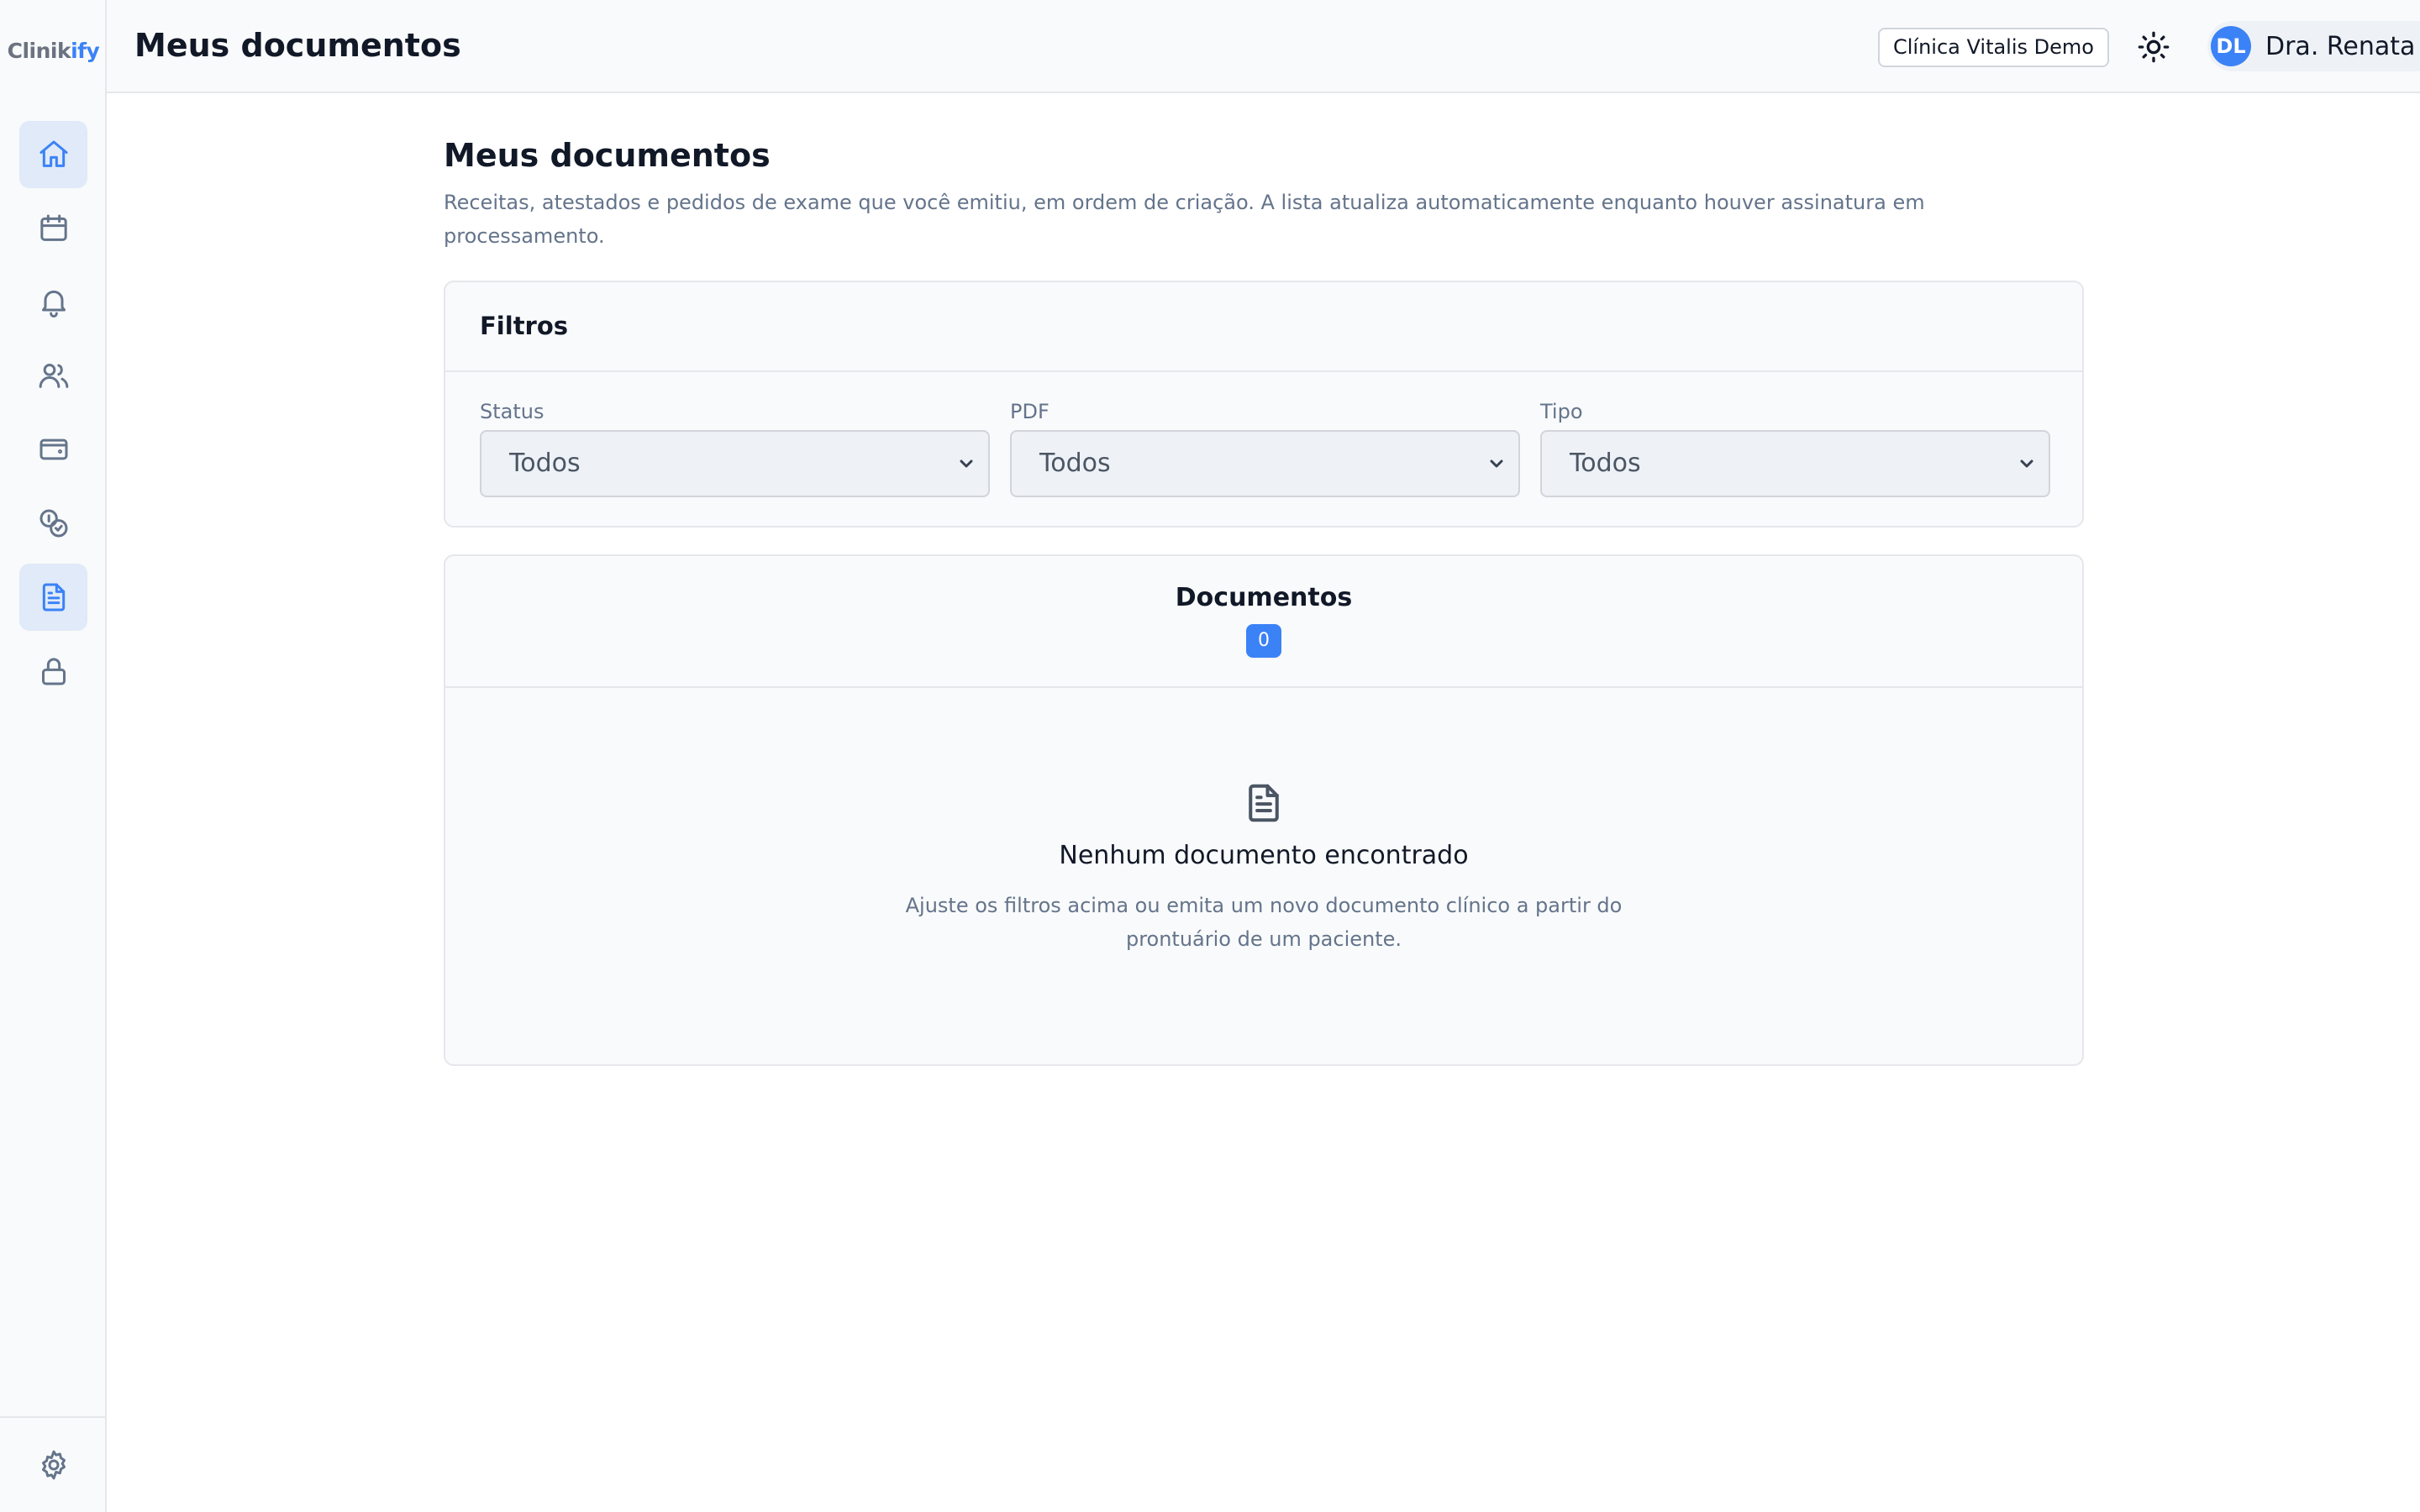 This screenshot has height=1512, width=2420. I want to click on header-title: Meus documentos, so click(298, 45).